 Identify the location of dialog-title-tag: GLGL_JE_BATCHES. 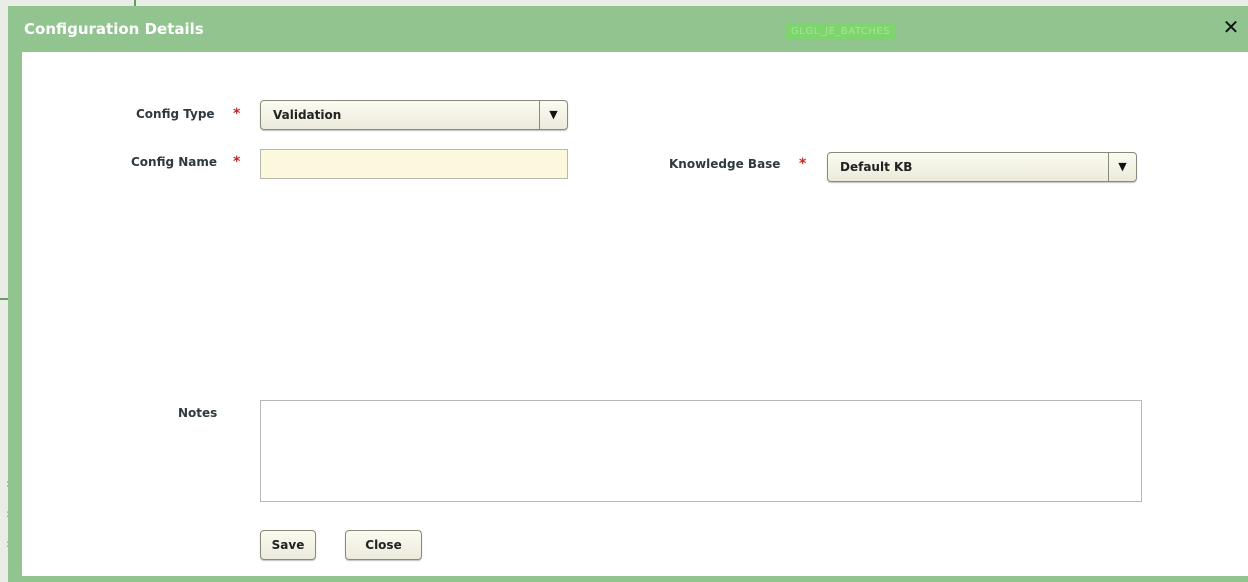
(841, 31).